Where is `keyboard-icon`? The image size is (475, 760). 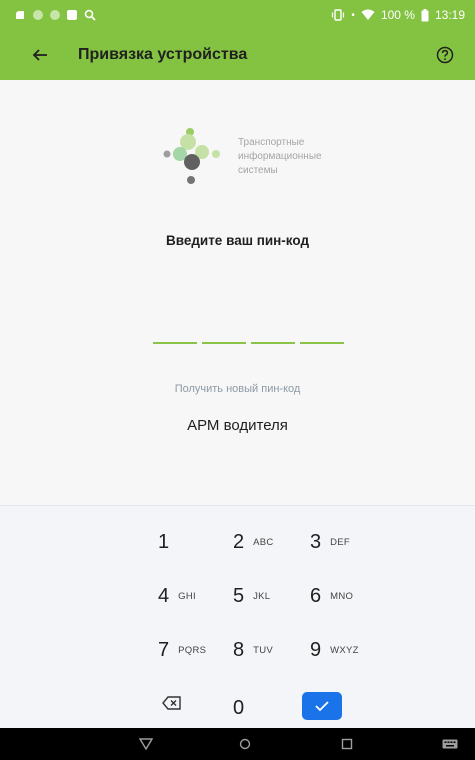 keyboard-icon is located at coordinates (450, 744).